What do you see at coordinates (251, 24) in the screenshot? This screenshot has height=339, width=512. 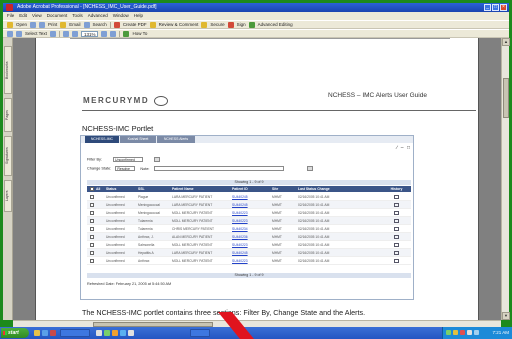 I see `advanced-editing-icon` at bounding box center [251, 24].